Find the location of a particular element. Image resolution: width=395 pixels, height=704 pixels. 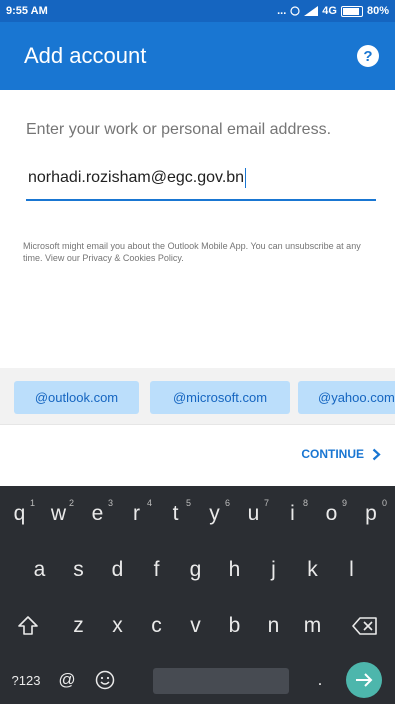

key-x: x is located at coordinates (117, 626).